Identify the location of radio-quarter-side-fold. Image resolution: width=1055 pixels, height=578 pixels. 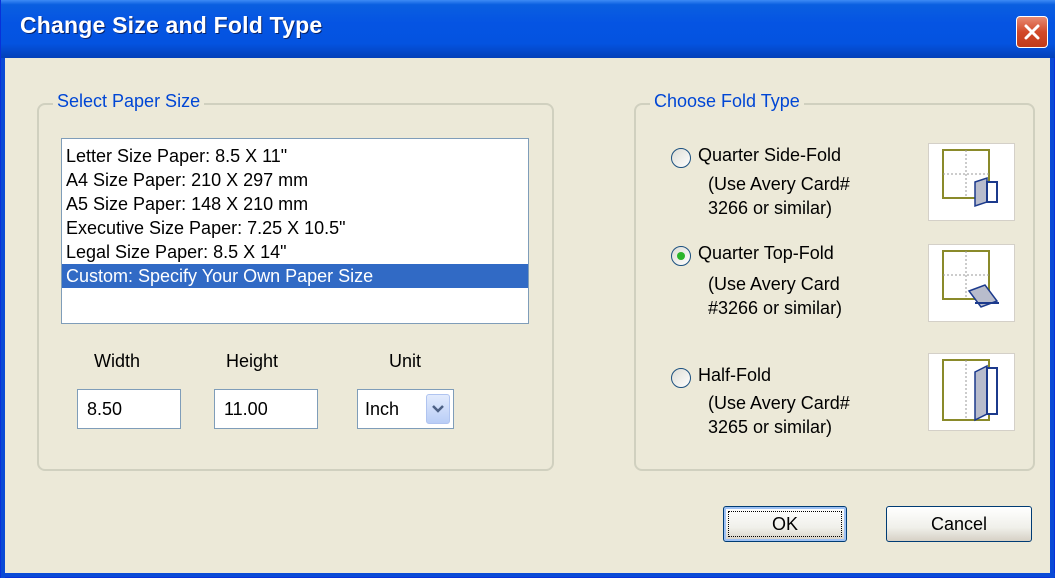
(681, 158).